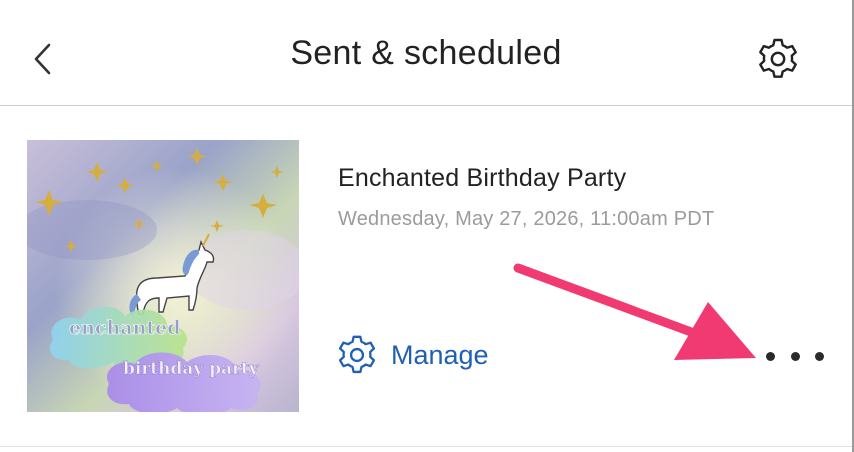 This screenshot has height=452, width=854. Describe the element at coordinates (482, 178) in the screenshot. I see `event-title: Enchanted Birthday Party` at that location.